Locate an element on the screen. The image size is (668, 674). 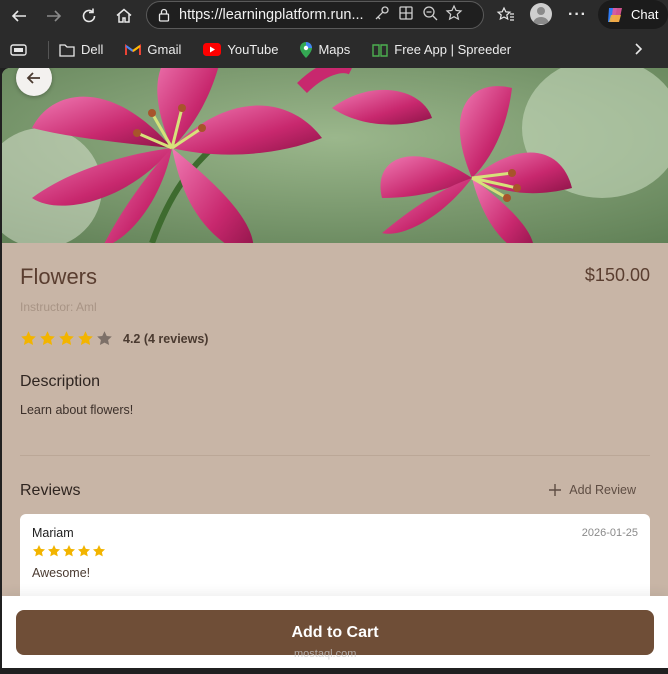
favorites-list-icon is located at coordinates (506, 17).